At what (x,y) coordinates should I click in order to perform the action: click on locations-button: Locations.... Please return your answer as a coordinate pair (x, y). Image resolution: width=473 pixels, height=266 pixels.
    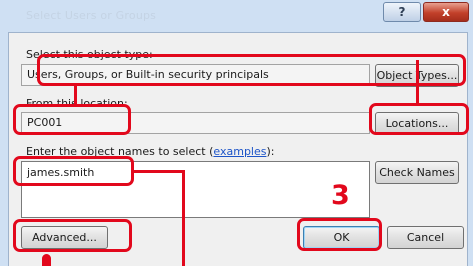
    Looking at the image, I should click on (417, 123).